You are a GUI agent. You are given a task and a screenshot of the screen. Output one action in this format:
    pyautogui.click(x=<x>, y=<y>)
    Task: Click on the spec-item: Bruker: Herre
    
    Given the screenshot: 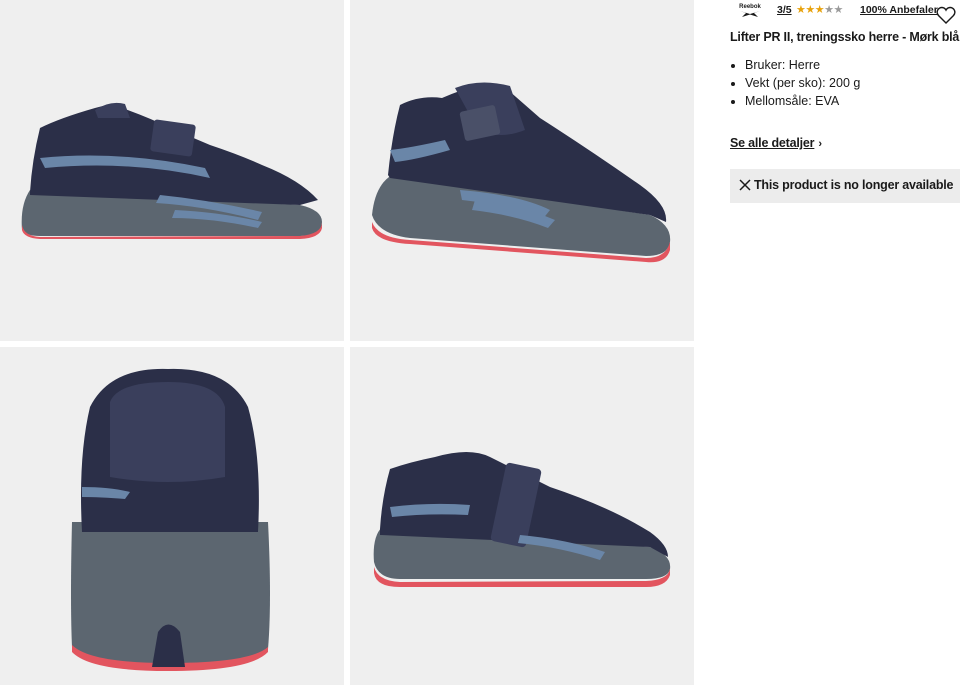 What is the action you would take?
    pyautogui.click(x=802, y=65)
    